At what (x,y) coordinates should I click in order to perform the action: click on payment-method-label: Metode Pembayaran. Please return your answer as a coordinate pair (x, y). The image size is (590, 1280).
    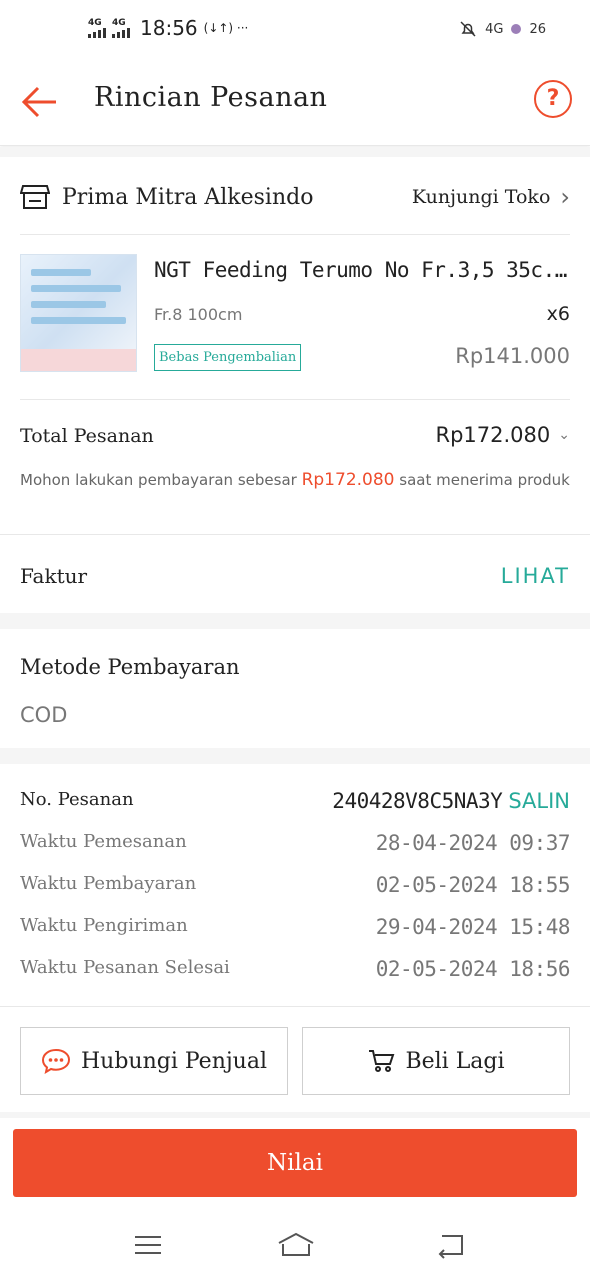
    Looking at the image, I should click on (130, 667).